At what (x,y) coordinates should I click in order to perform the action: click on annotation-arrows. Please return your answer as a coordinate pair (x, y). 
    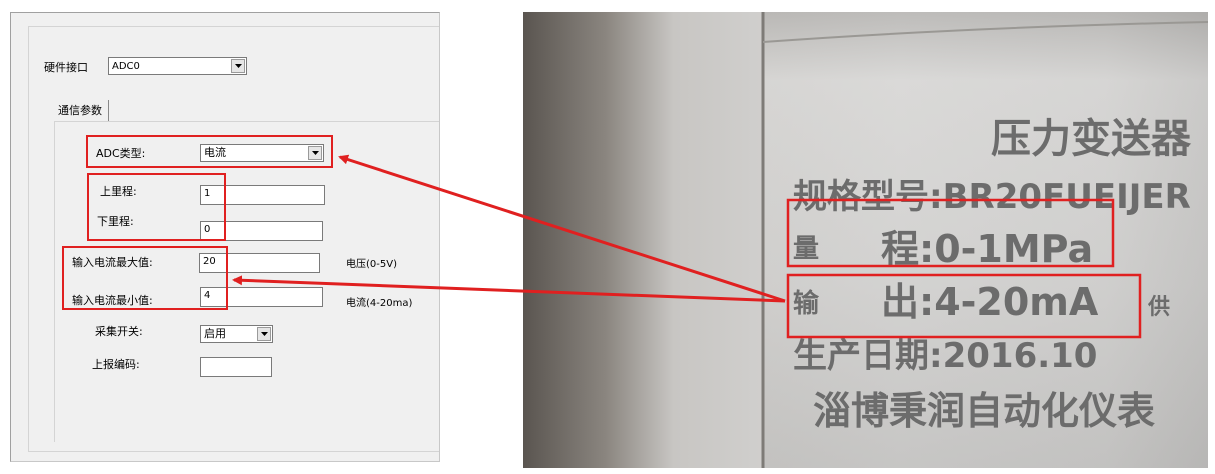
    Looking at the image, I should click on (509, 228).